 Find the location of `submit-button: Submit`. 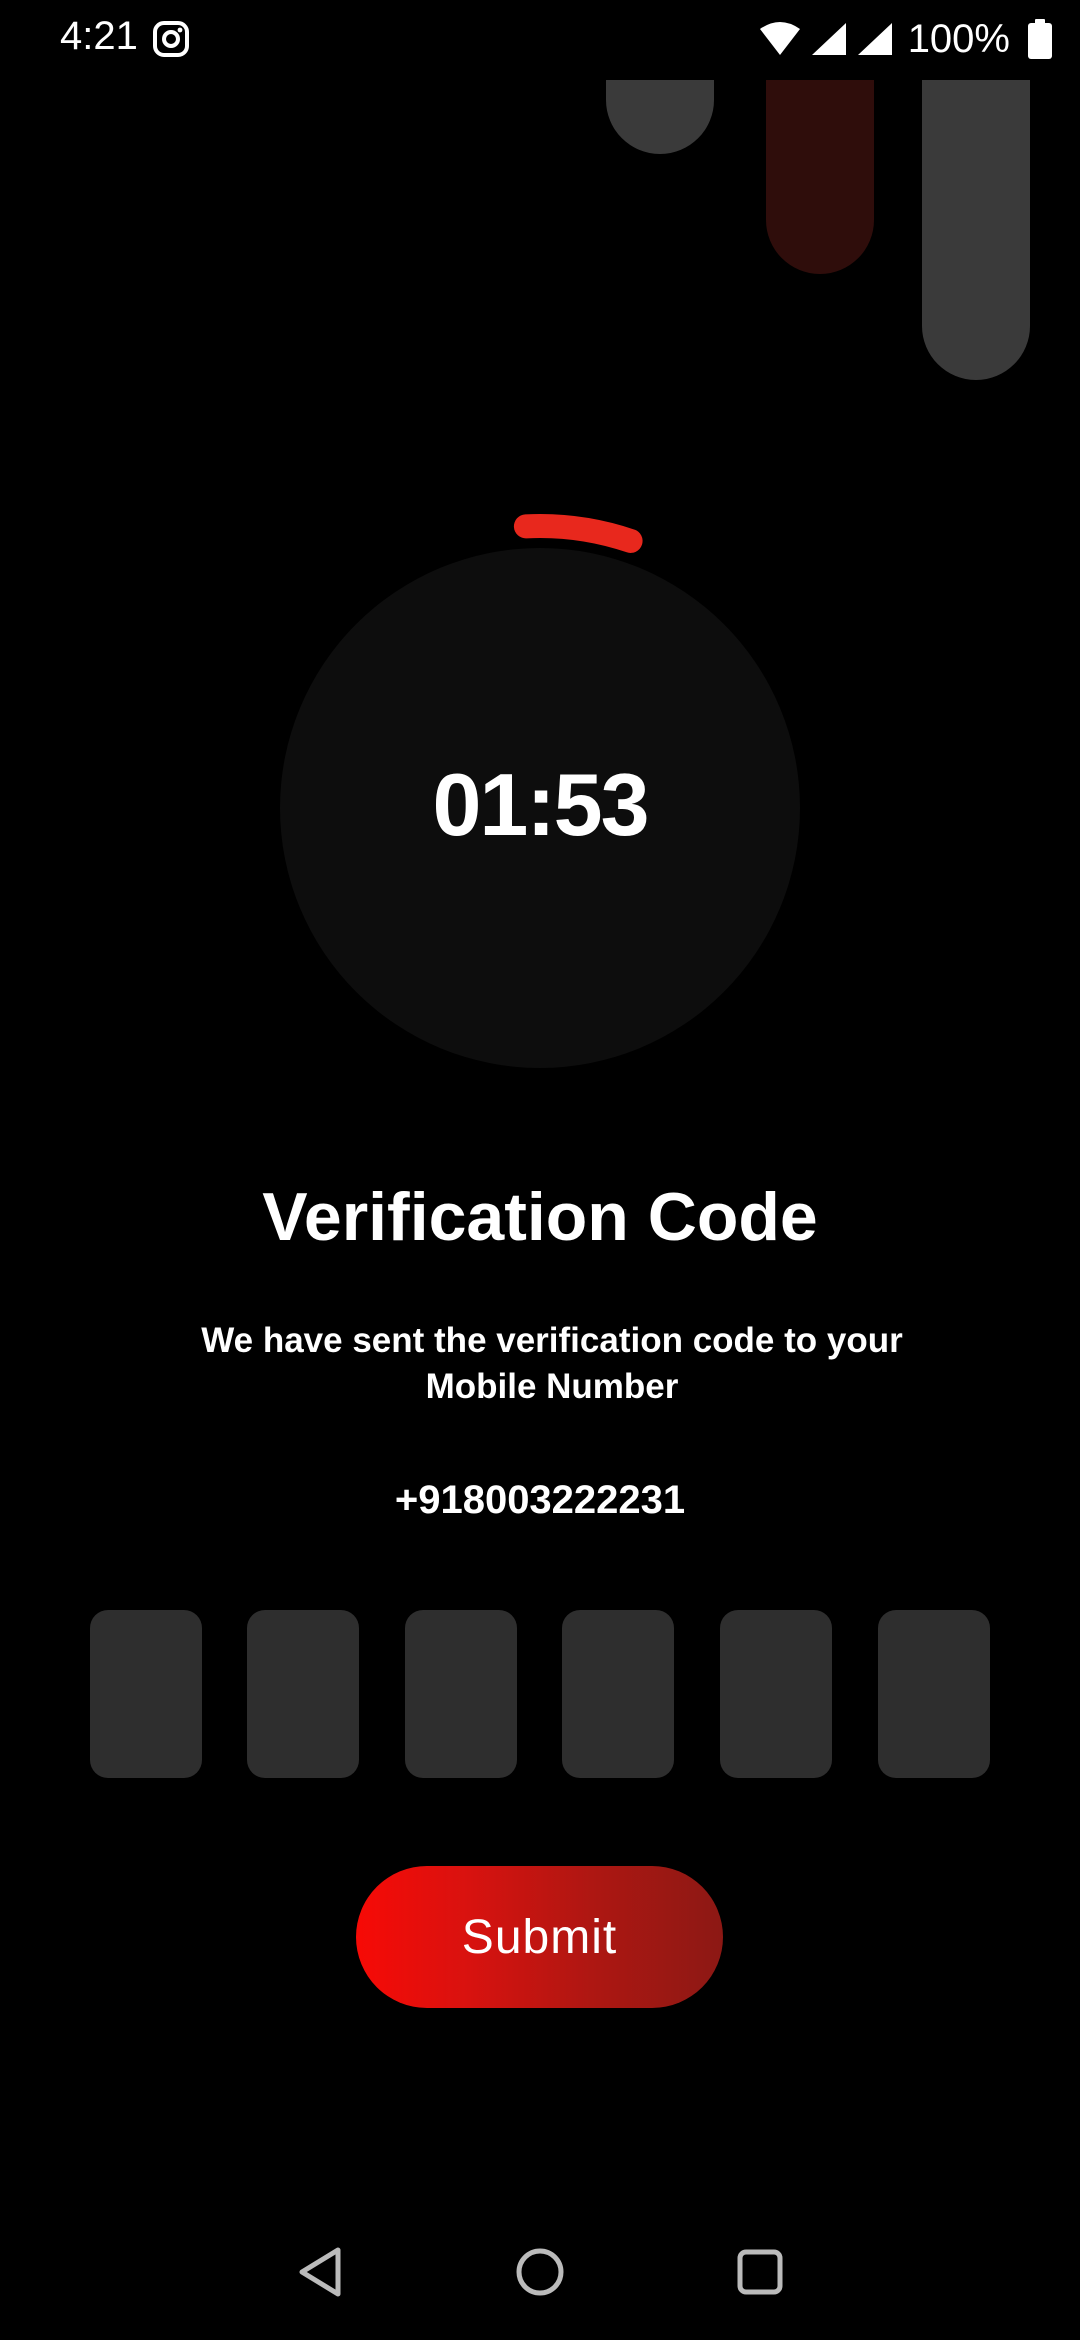

submit-button: Submit is located at coordinates (539, 1937).